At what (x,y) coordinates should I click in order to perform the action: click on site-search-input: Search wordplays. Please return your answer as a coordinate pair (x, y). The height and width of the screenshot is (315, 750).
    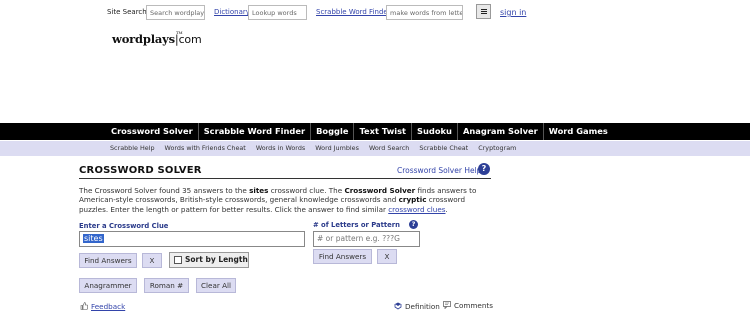
    Looking at the image, I should click on (175, 12).